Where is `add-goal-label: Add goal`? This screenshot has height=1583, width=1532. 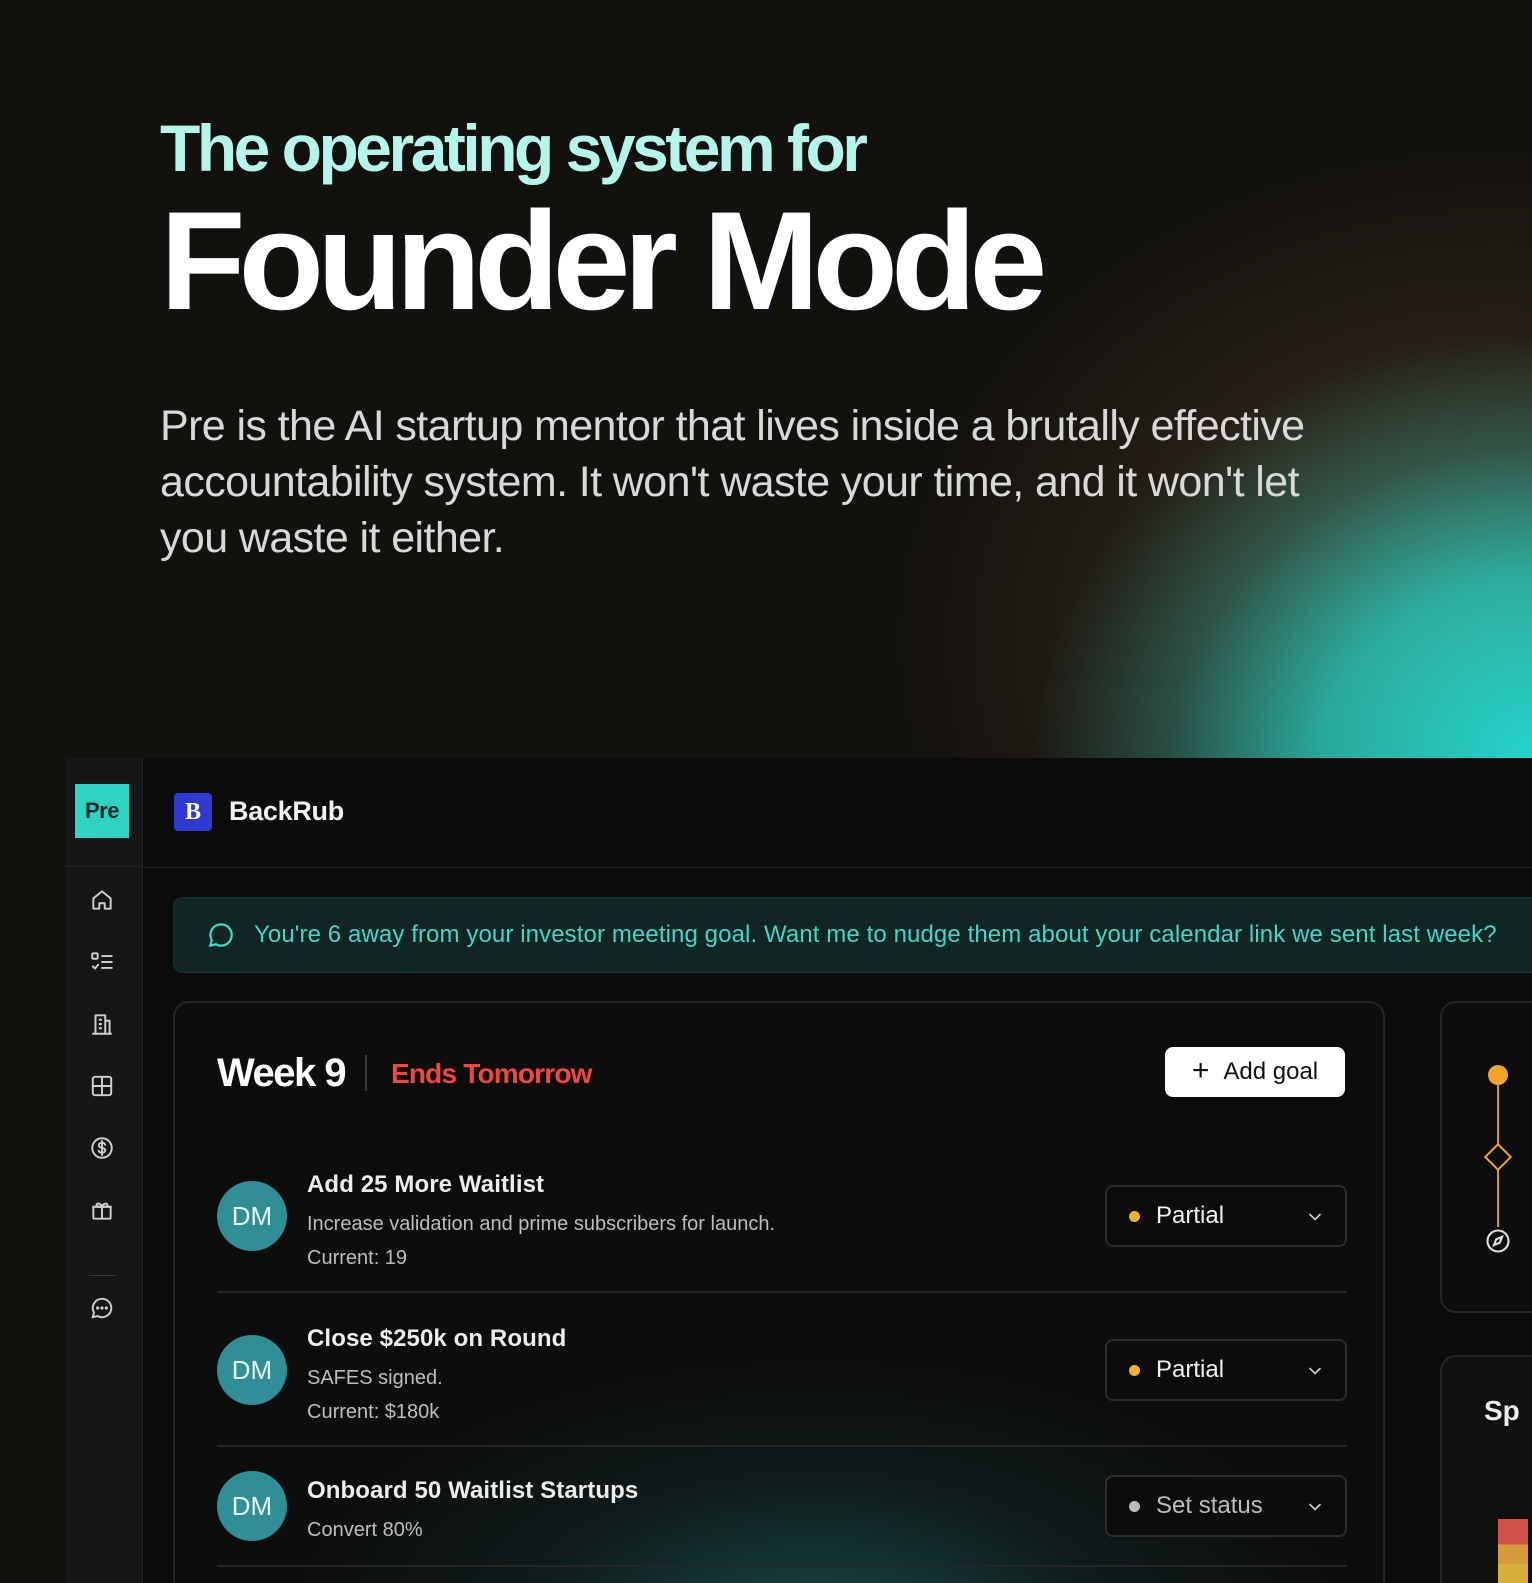 add-goal-label: Add goal is located at coordinates (1271, 1071).